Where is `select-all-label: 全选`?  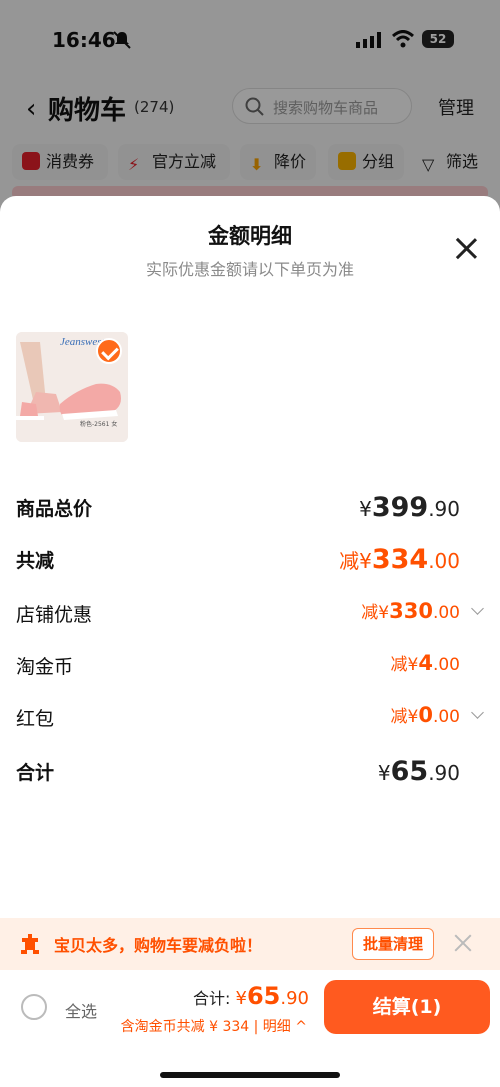
select-all-label: 全选 is located at coordinates (81, 1010).